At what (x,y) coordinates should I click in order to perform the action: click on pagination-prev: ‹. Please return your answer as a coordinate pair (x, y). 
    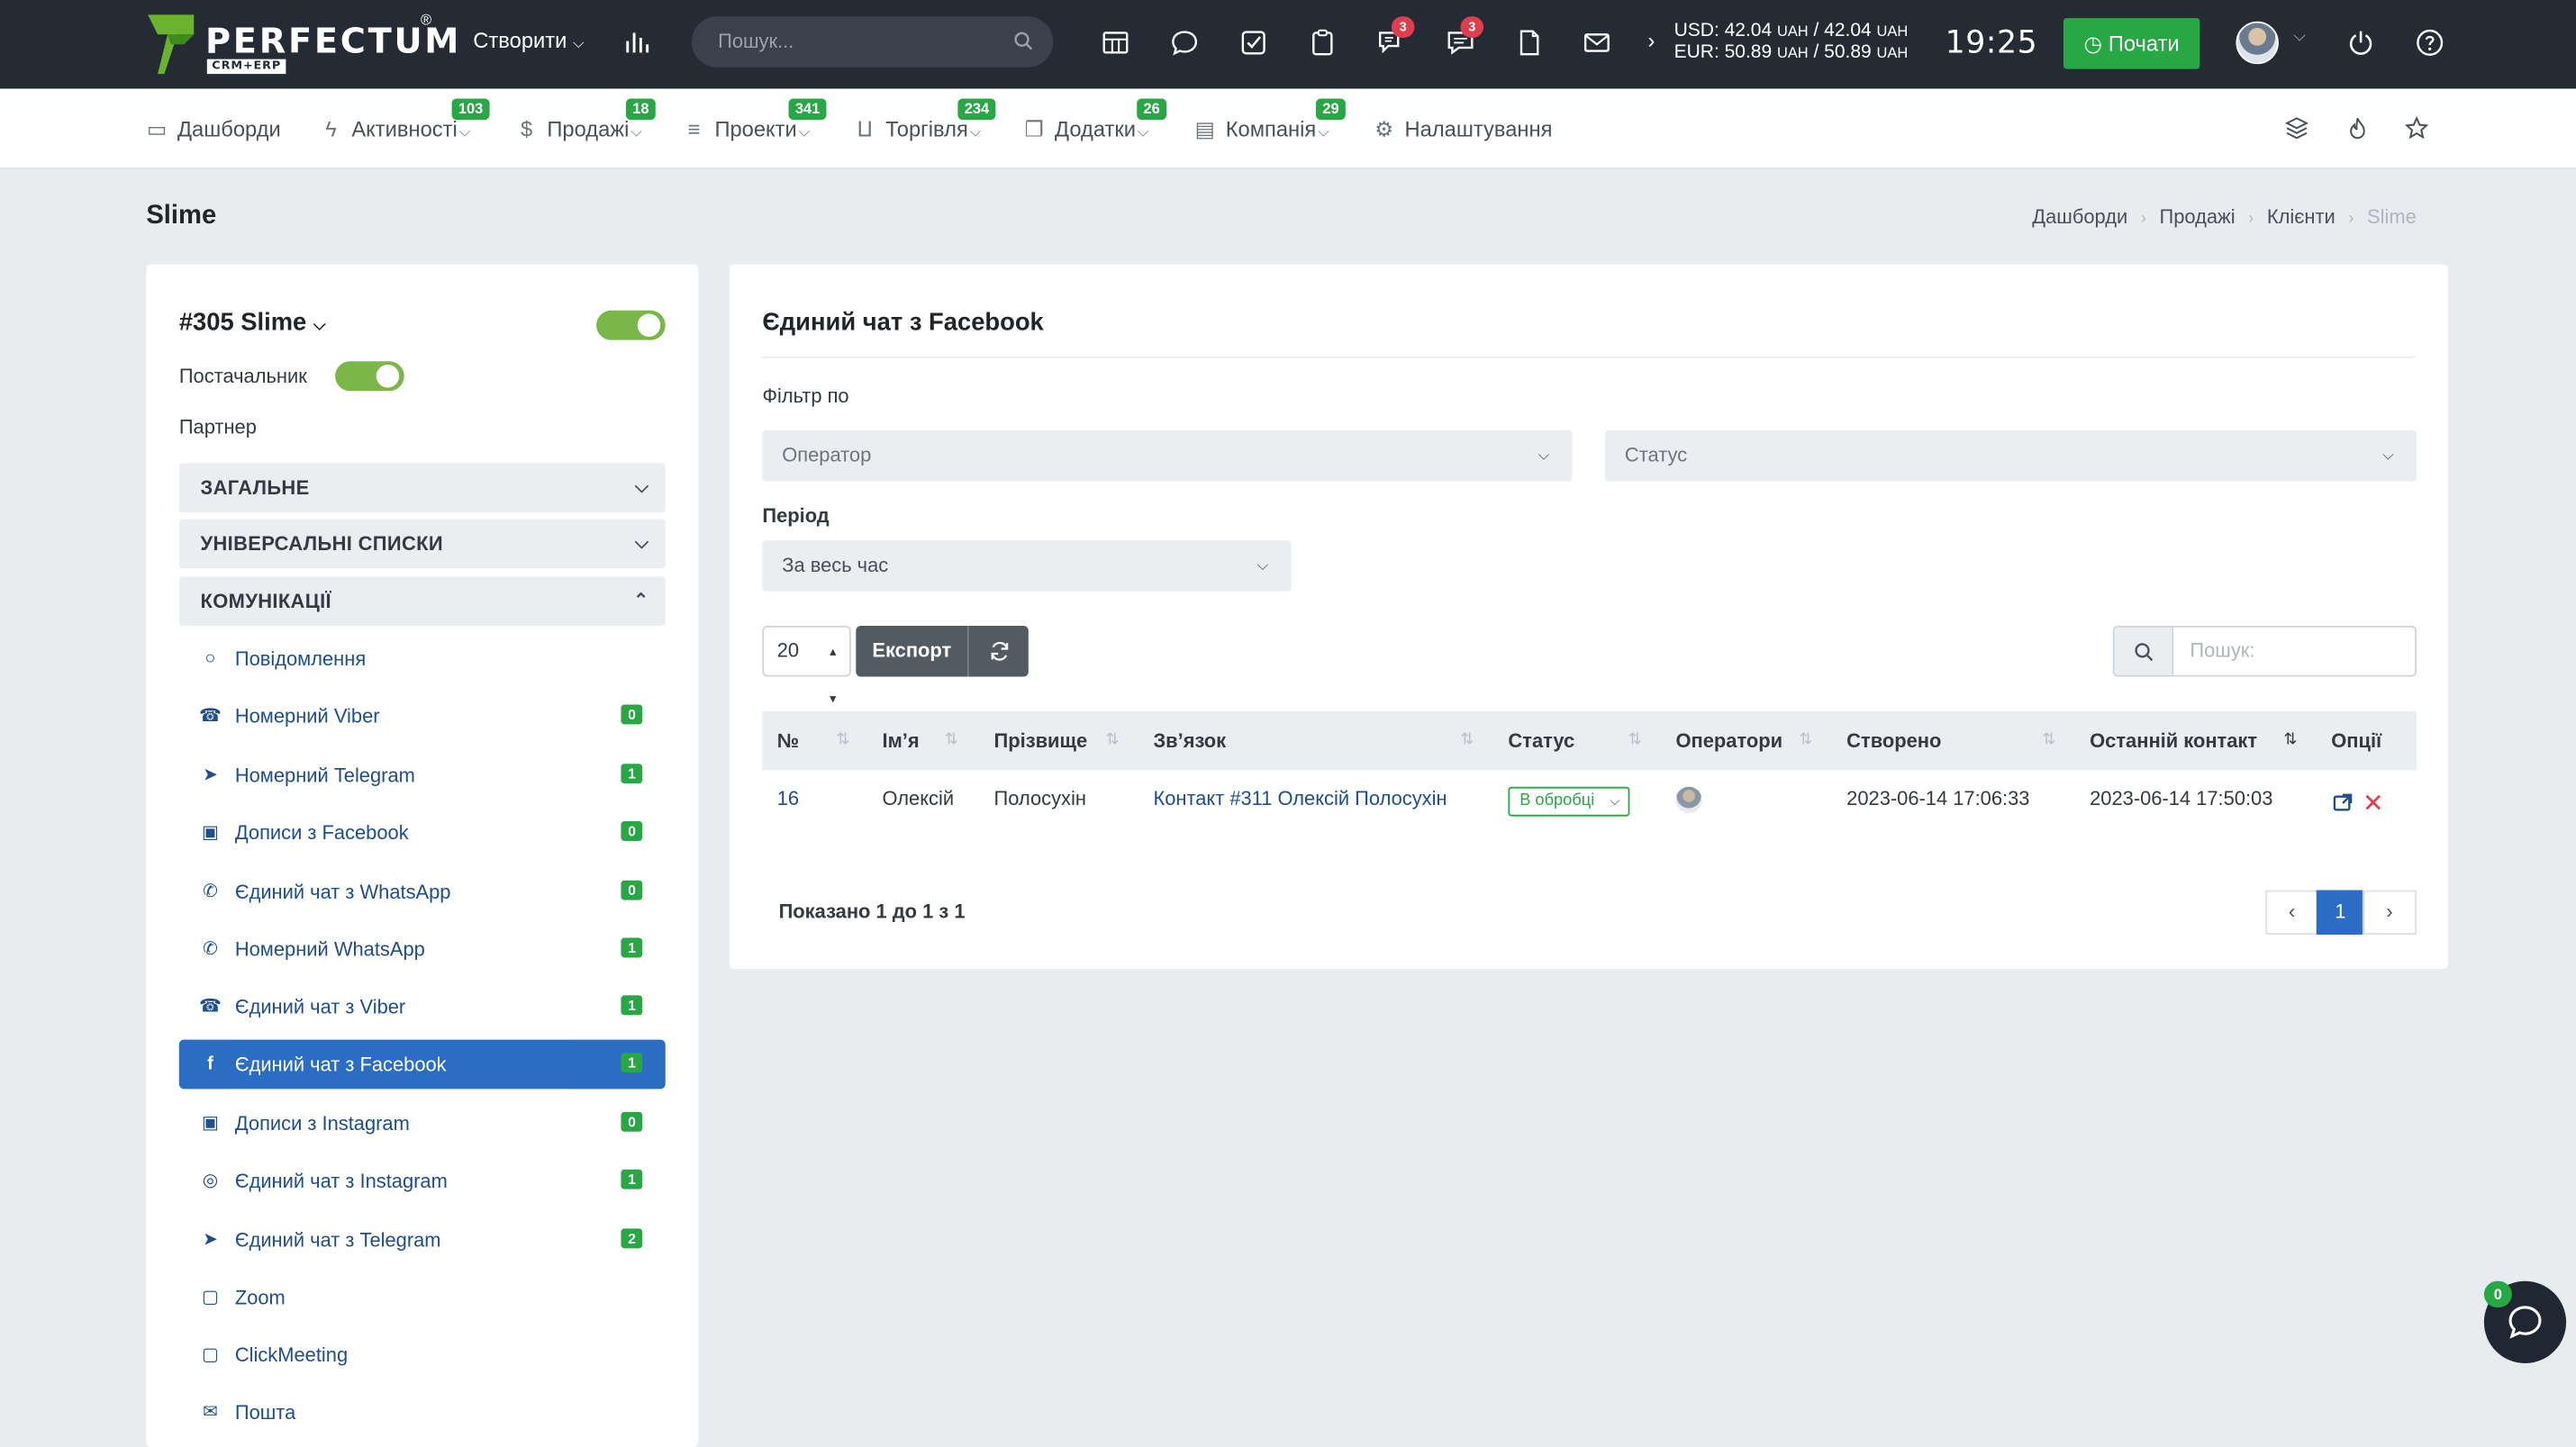
    Looking at the image, I should click on (2291, 912).